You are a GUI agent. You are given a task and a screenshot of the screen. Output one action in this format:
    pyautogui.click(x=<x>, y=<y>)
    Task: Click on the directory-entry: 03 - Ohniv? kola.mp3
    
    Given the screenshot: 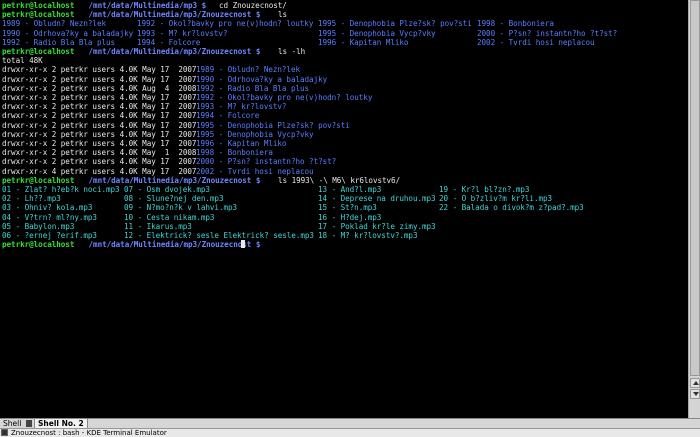 What is the action you would take?
    pyautogui.click(x=47, y=208)
    